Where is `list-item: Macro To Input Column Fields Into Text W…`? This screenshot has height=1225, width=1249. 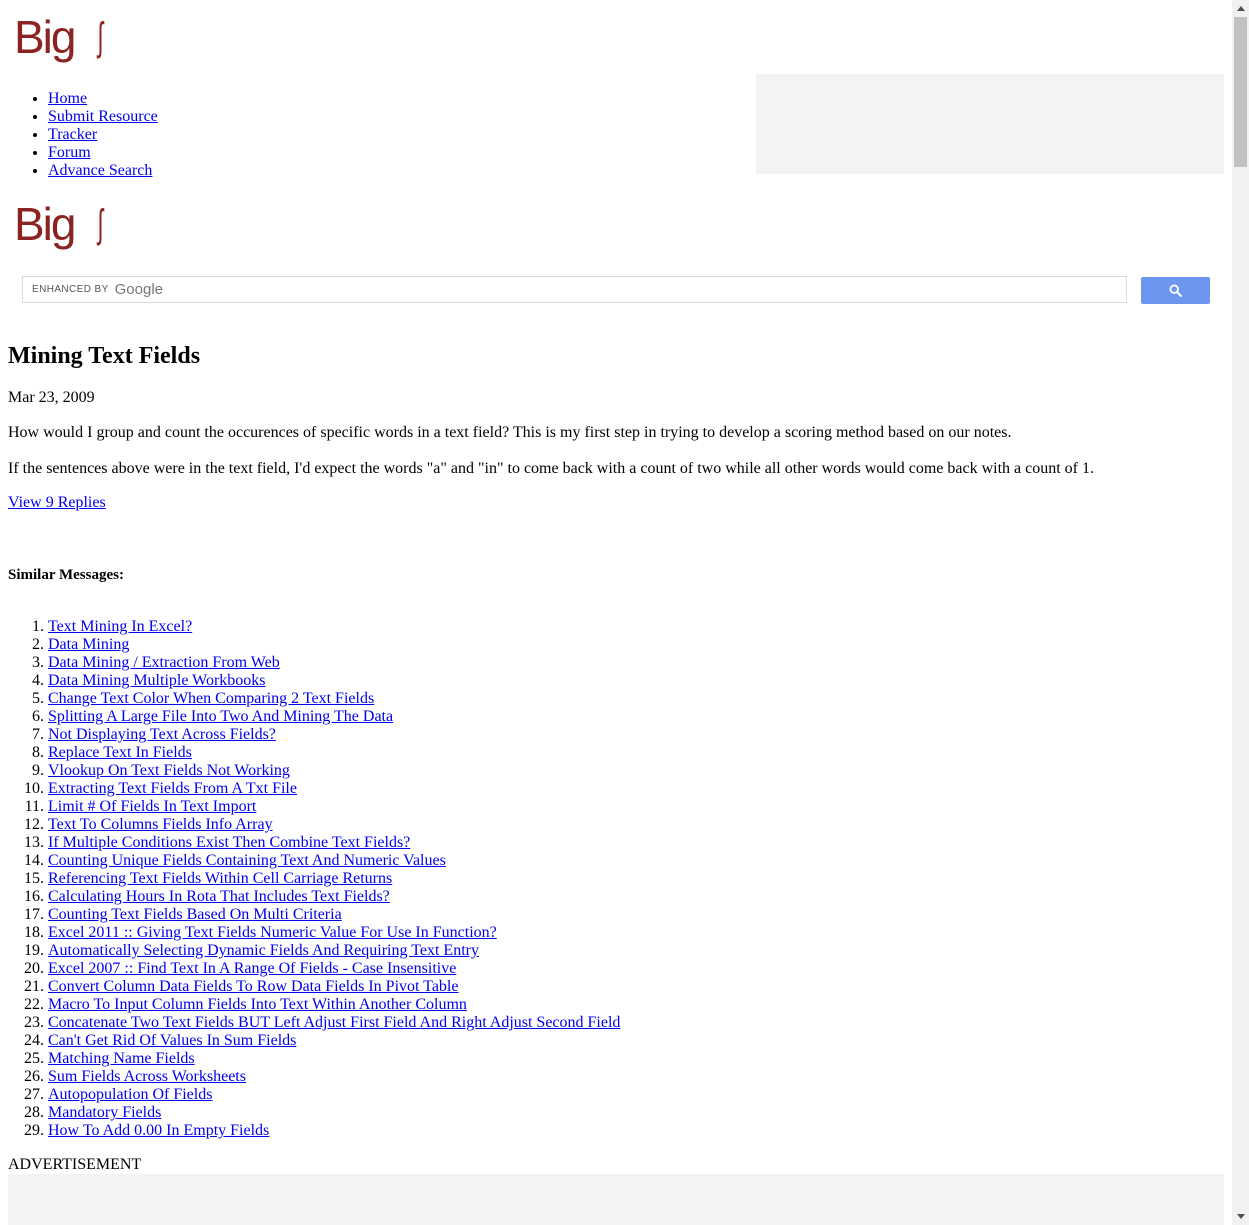 list-item: Macro To Input Column Fields Into Text W… is located at coordinates (334, 1005).